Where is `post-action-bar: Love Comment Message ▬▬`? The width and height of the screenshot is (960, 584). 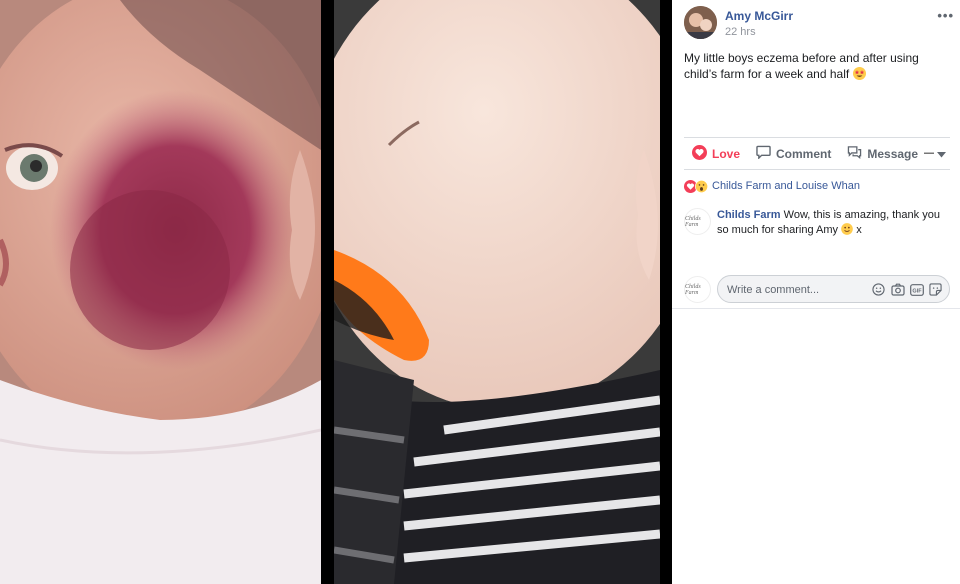 post-action-bar: Love Comment Message ▬▬ is located at coordinates (817, 153).